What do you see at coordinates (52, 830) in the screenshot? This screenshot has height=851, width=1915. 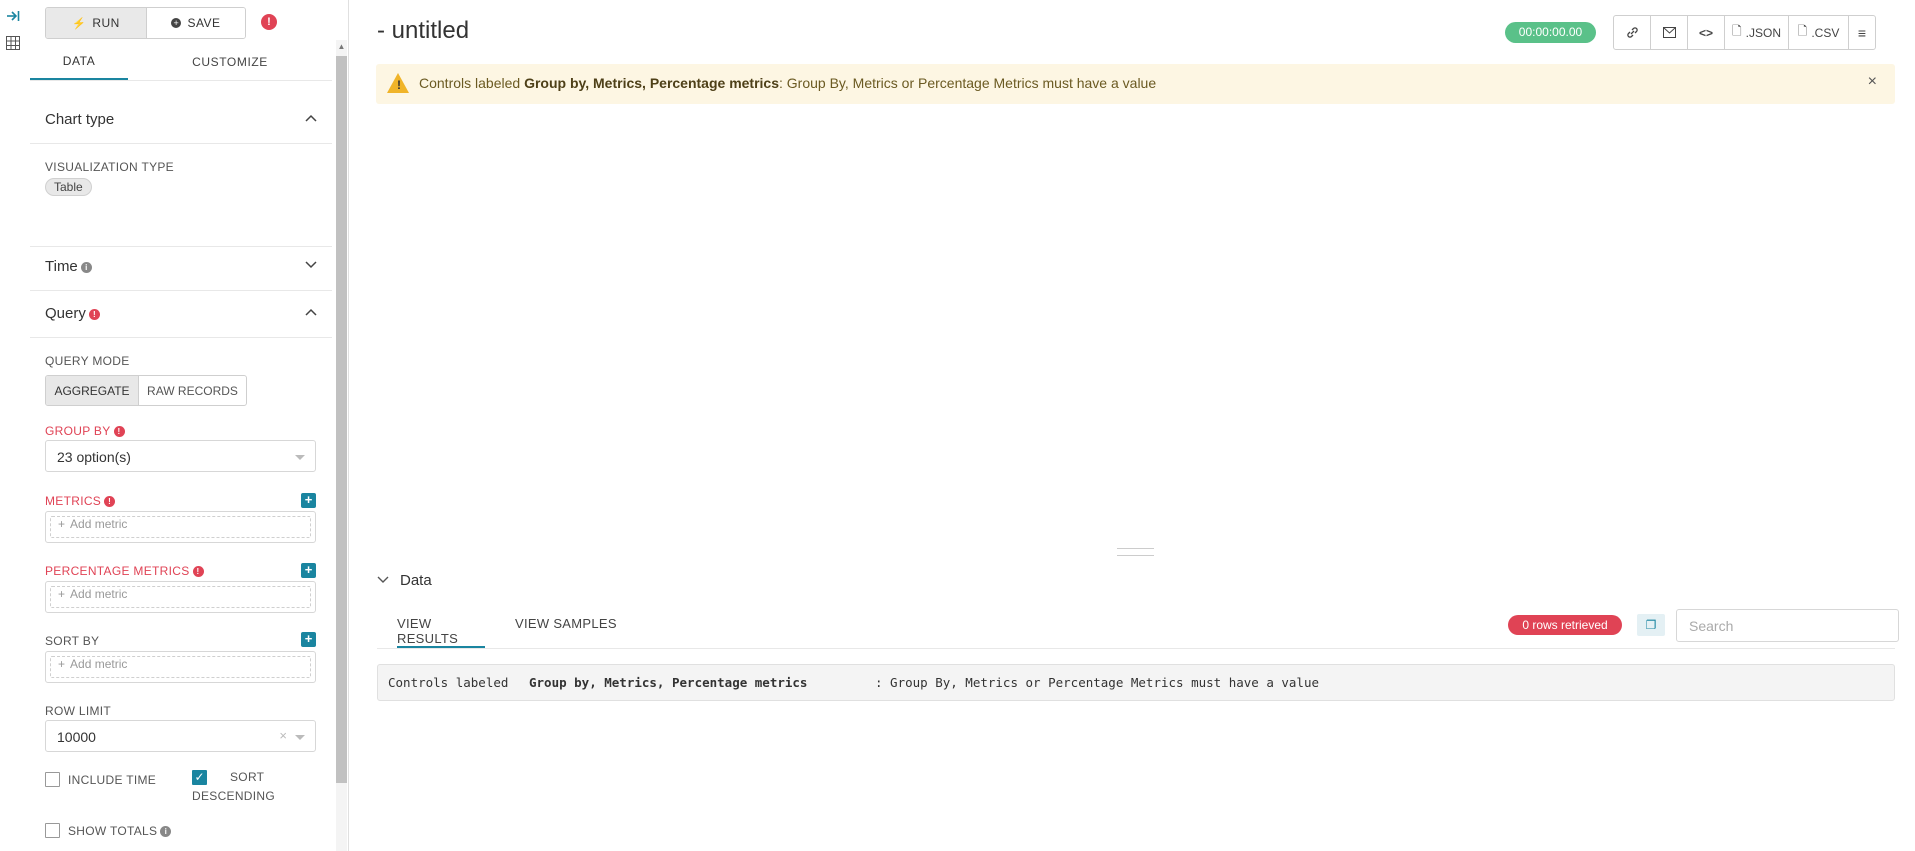 I see `show-totals-checkbox` at bounding box center [52, 830].